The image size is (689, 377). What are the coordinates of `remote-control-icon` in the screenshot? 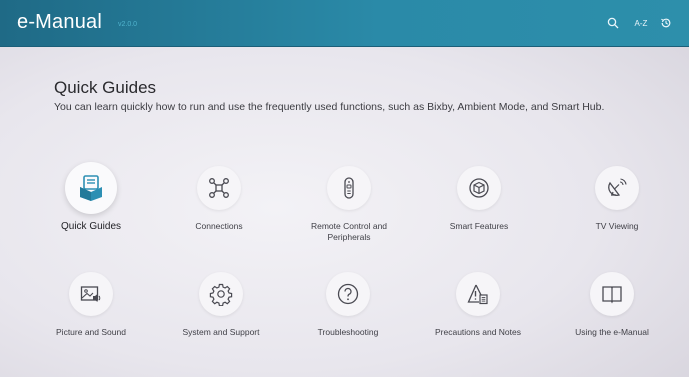 It's located at (349, 188).